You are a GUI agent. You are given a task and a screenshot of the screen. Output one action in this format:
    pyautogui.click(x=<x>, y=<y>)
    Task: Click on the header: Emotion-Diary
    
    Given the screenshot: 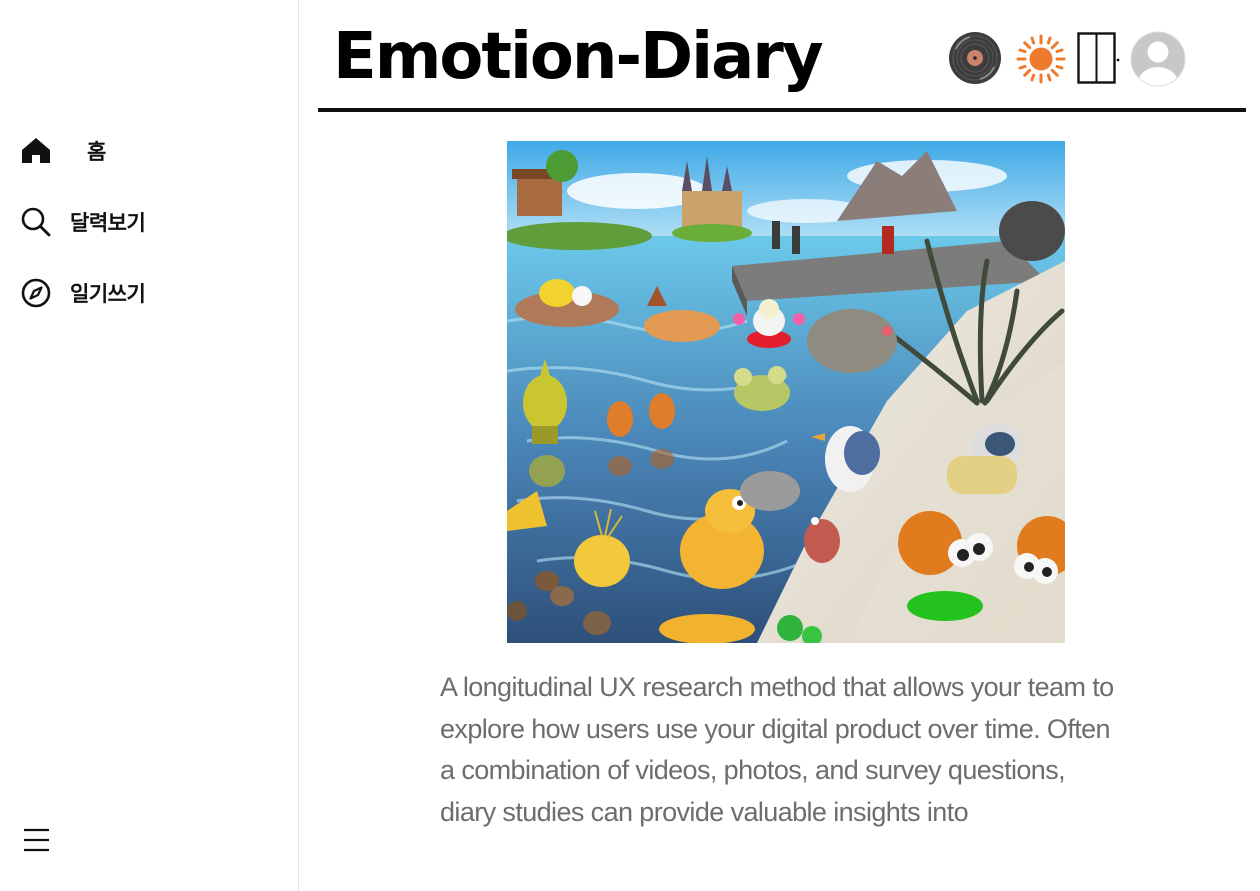 What is the action you would take?
    pyautogui.click(x=782, y=57)
    